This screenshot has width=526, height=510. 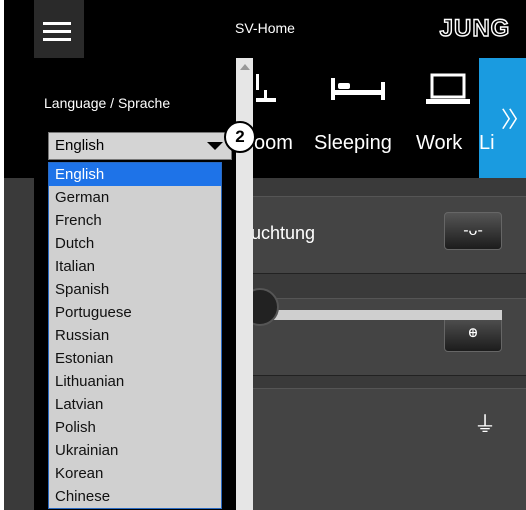 I want to click on next-categories-button: 〉〉, so click(x=513, y=118).